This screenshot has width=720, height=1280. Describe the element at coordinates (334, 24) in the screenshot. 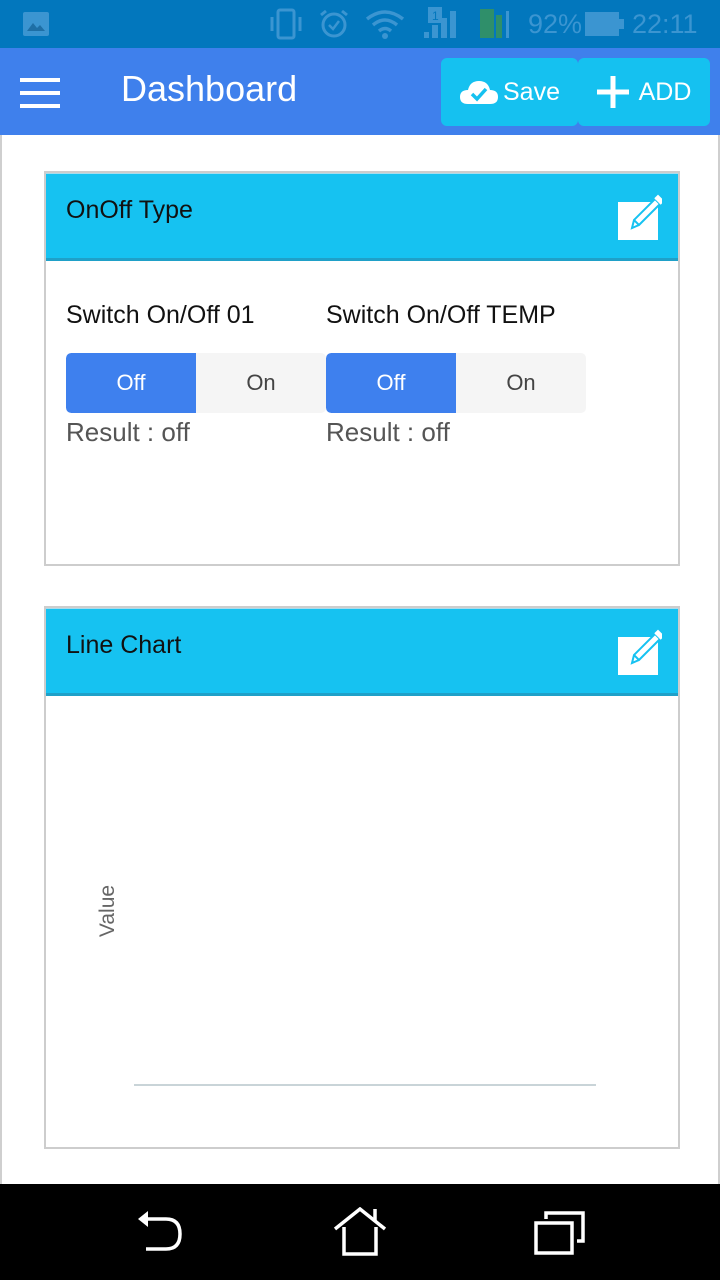

I see `alarm-icon` at that location.